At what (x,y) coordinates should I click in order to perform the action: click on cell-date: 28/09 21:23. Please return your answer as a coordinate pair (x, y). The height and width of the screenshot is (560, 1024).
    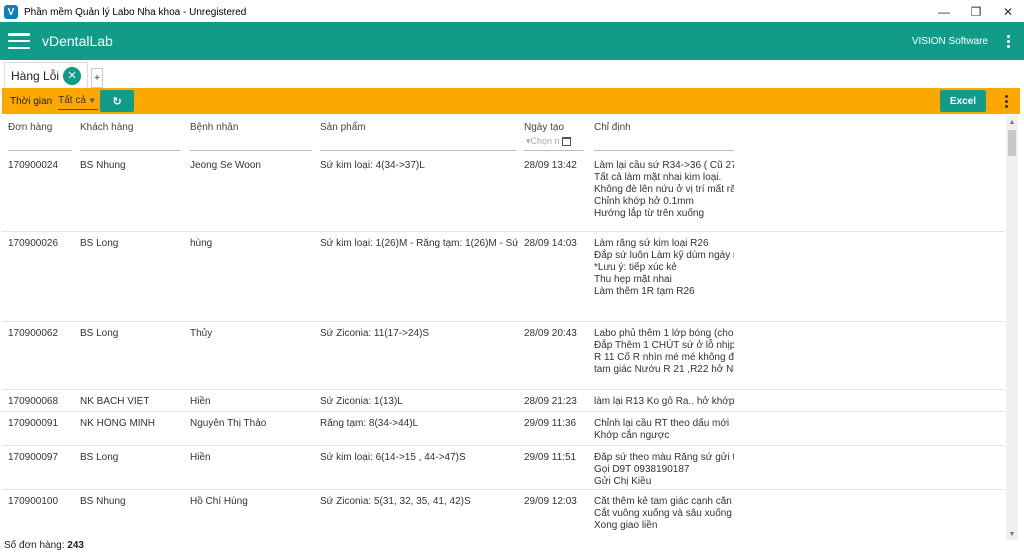
    Looking at the image, I should click on (550, 401).